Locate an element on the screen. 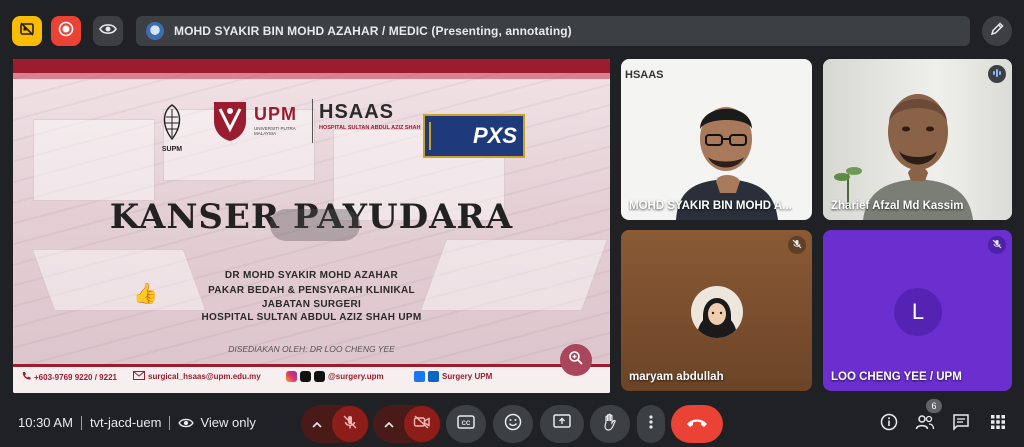 Image resolution: width=1024 pixels, height=447 pixels. footer-email: surgical_hsaas@upm.edu.my is located at coordinates (197, 376).